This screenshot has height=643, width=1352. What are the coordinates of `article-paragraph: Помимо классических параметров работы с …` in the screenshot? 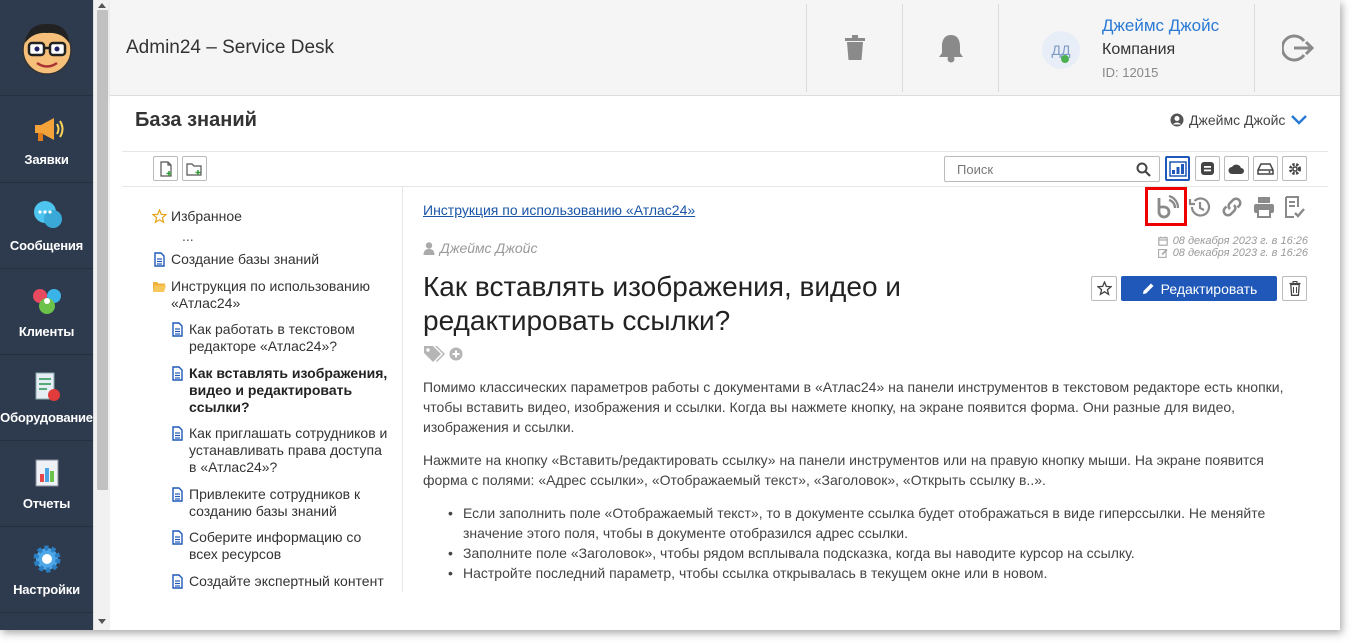 It's located at (853, 407).